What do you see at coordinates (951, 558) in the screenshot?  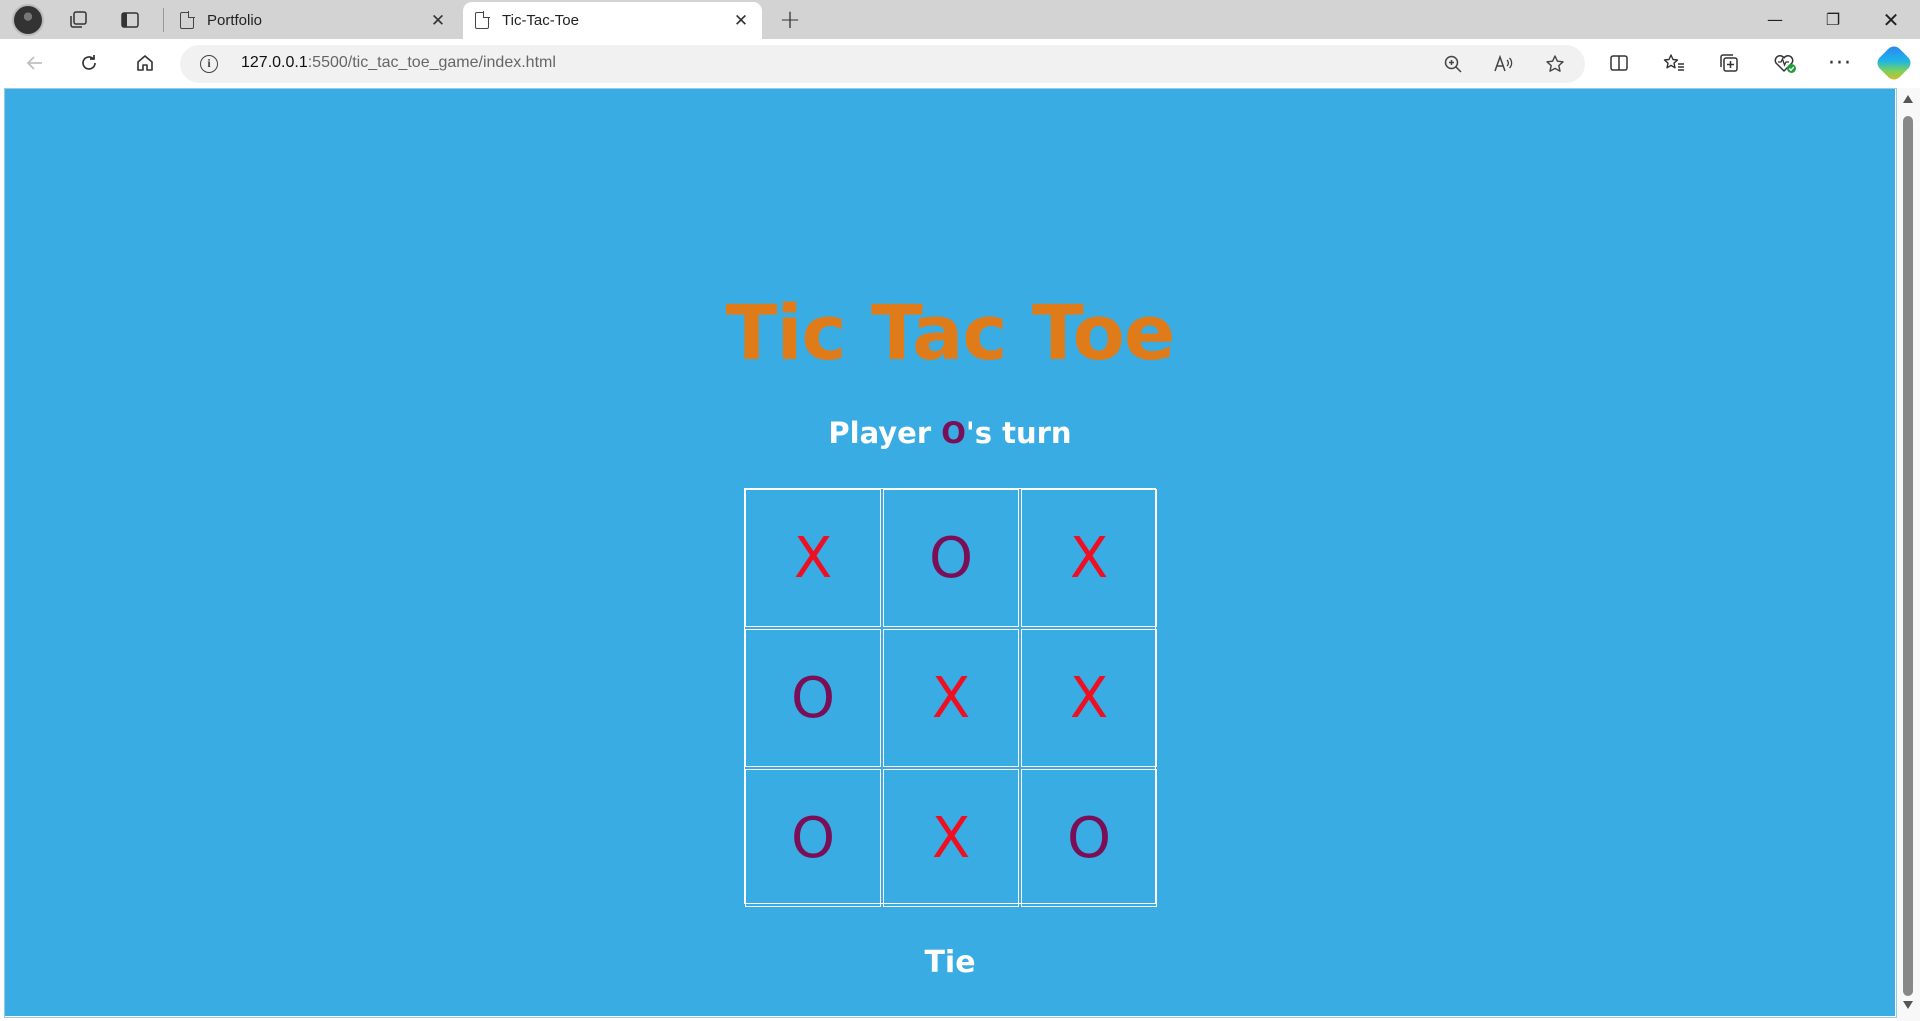 I see `board-cell-2: O` at bounding box center [951, 558].